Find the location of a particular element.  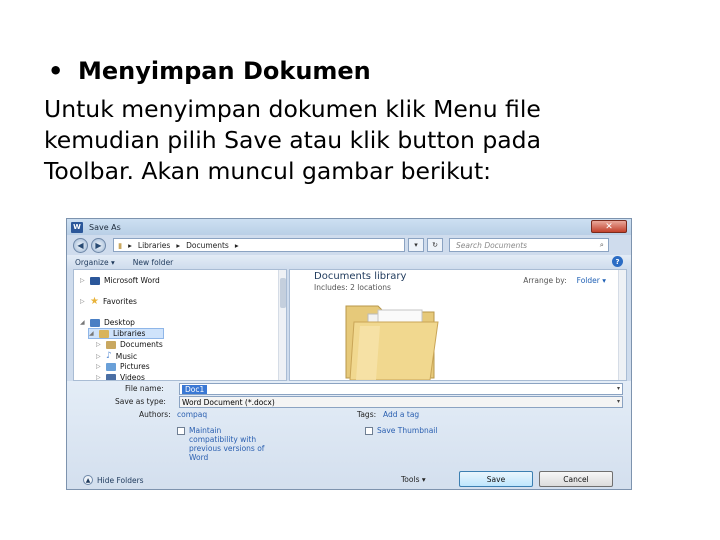

hide-folders-label: Hide Folders is located at coordinates (120, 480).